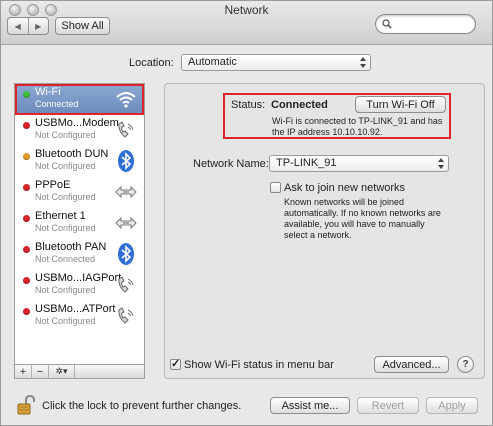 This screenshot has width=493, height=426. I want to click on service-name: Ethernet 1, so click(60, 216).